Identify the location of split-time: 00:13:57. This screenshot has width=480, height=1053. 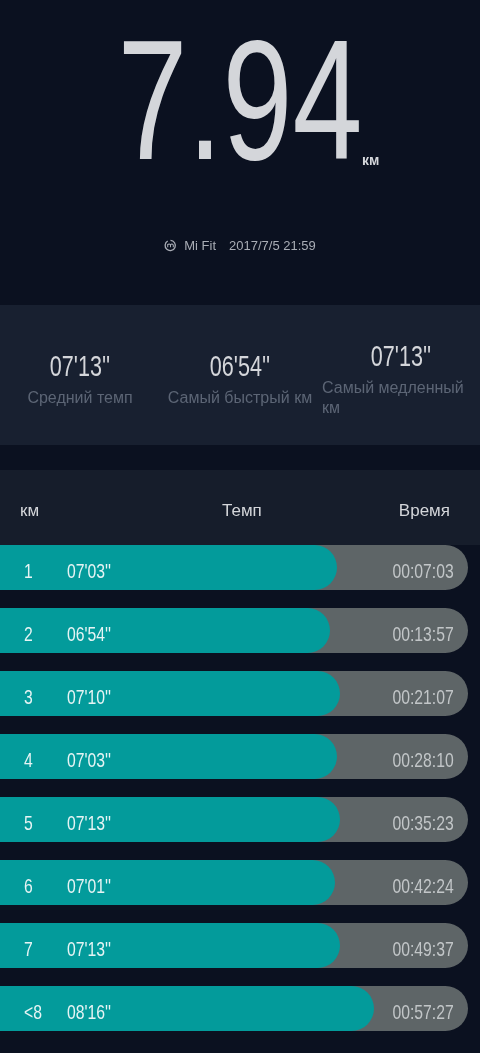
(423, 634).